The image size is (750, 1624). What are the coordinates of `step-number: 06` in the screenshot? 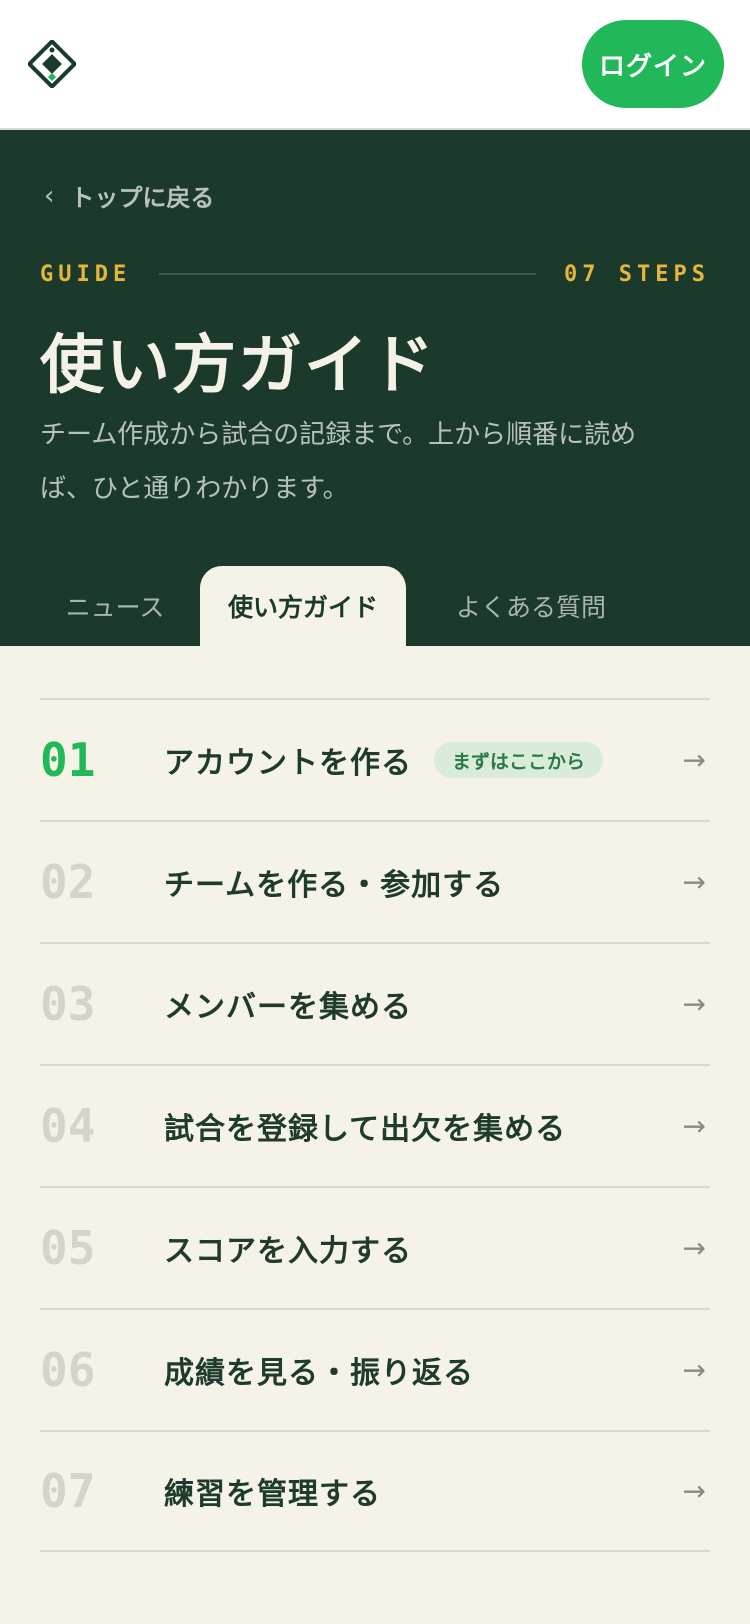 It's located at (68, 1370).